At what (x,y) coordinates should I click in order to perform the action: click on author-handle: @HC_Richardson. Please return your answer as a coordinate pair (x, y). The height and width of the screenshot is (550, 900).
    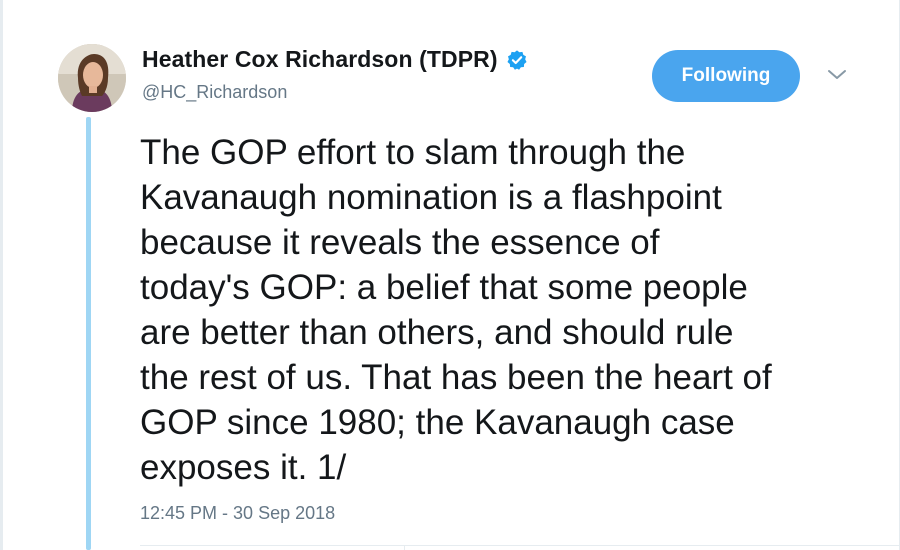
    Looking at the image, I should click on (214, 92).